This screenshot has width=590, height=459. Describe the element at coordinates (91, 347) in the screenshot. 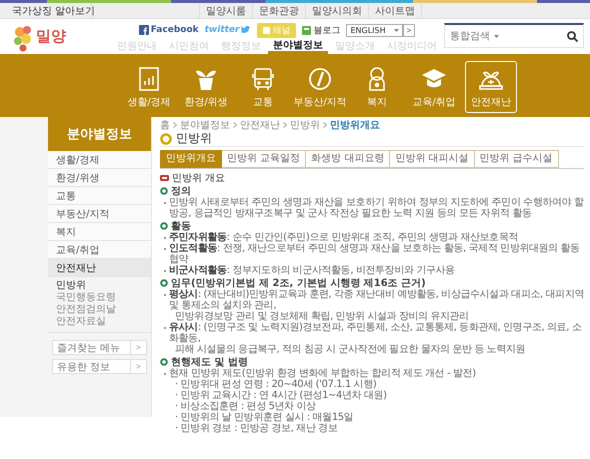

I see `quick-menu-link: 즐겨찾는 메뉴` at that location.